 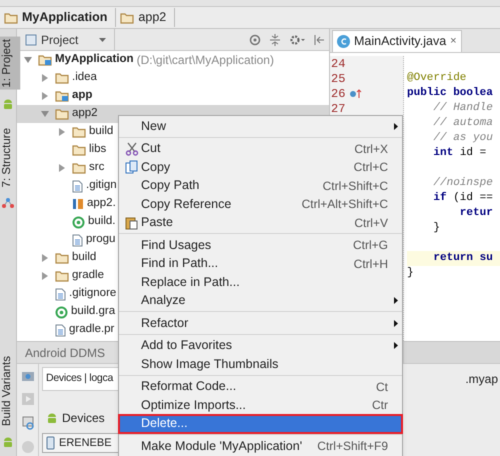 What do you see at coordinates (82, 96) in the screenshot?
I see `tree-item-label: app` at bounding box center [82, 96].